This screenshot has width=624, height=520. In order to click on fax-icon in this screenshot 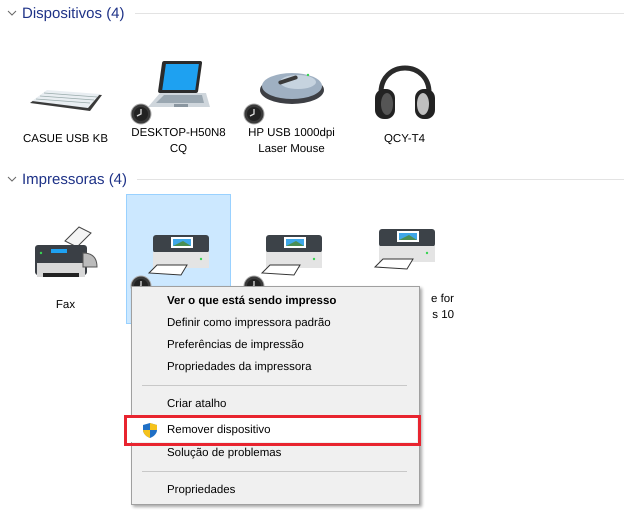, I will do `click(65, 252)`.